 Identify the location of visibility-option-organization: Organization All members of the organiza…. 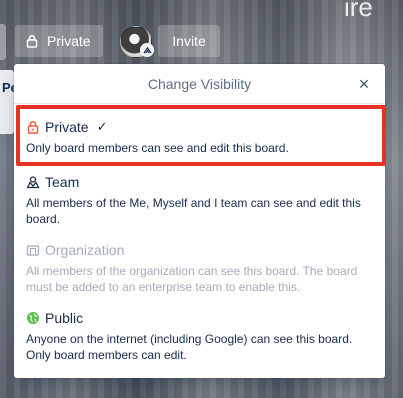
(199, 269).